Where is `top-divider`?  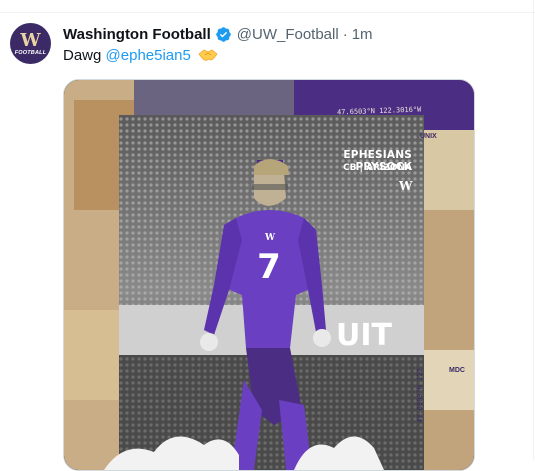
top-divider is located at coordinates (267, 12).